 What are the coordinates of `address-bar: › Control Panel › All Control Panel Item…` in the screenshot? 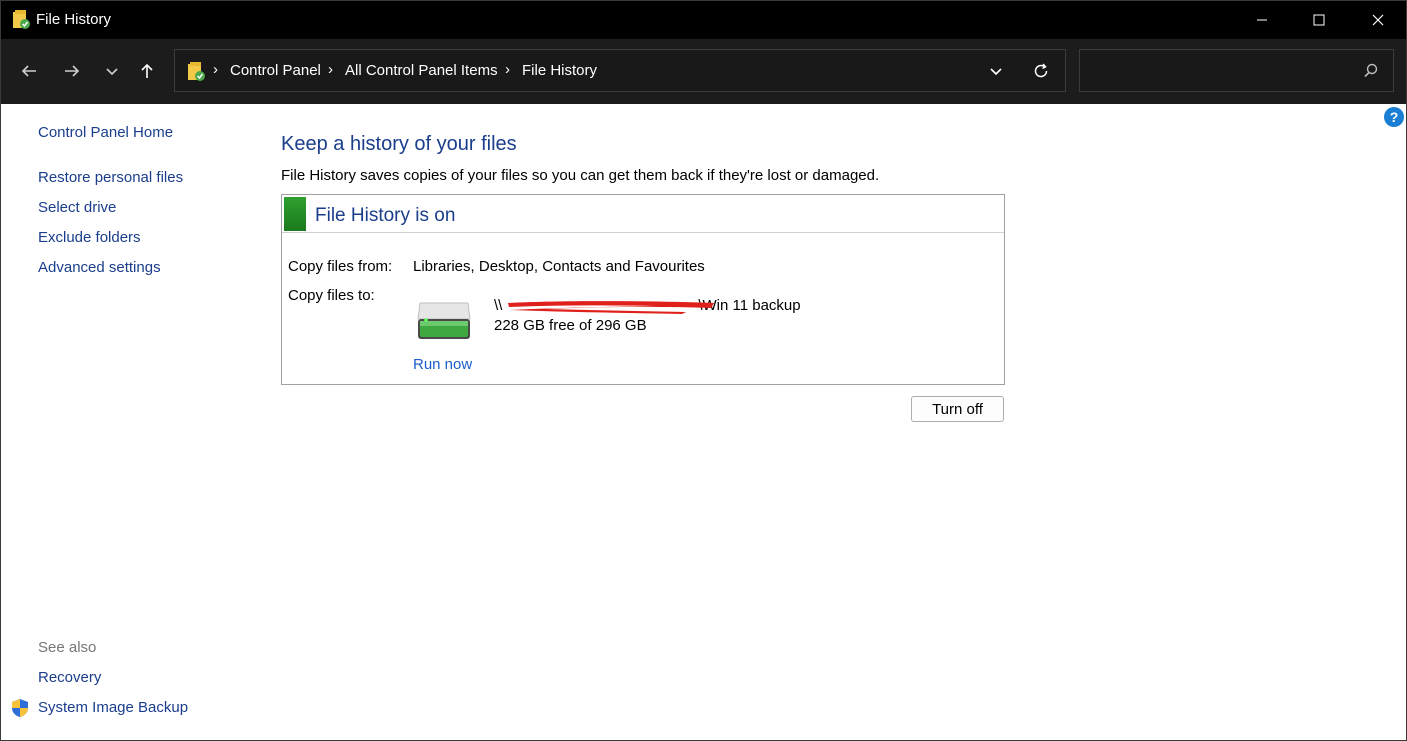 It's located at (703, 71).